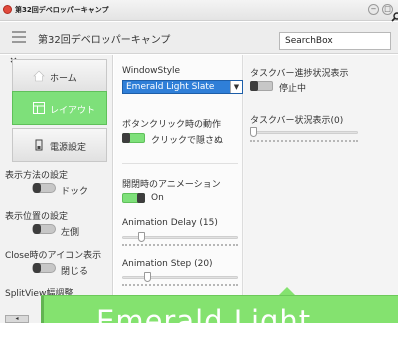 The width and height of the screenshot is (398, 338). I want to click on display-mode-toggle, so click(44, 188).